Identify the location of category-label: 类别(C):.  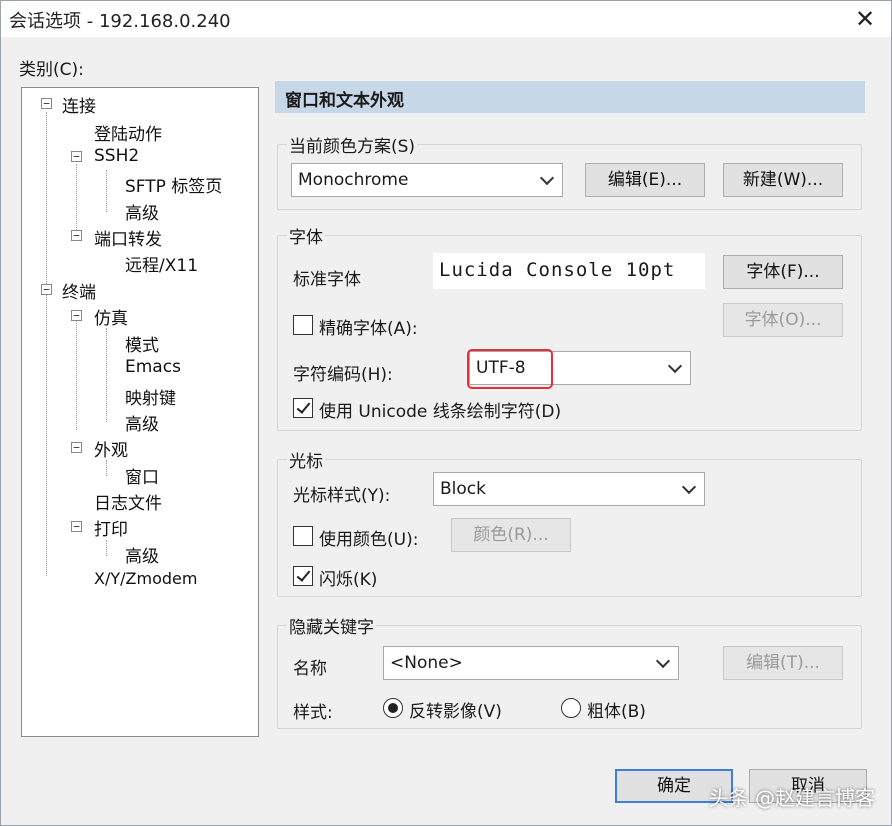
(51, 70).